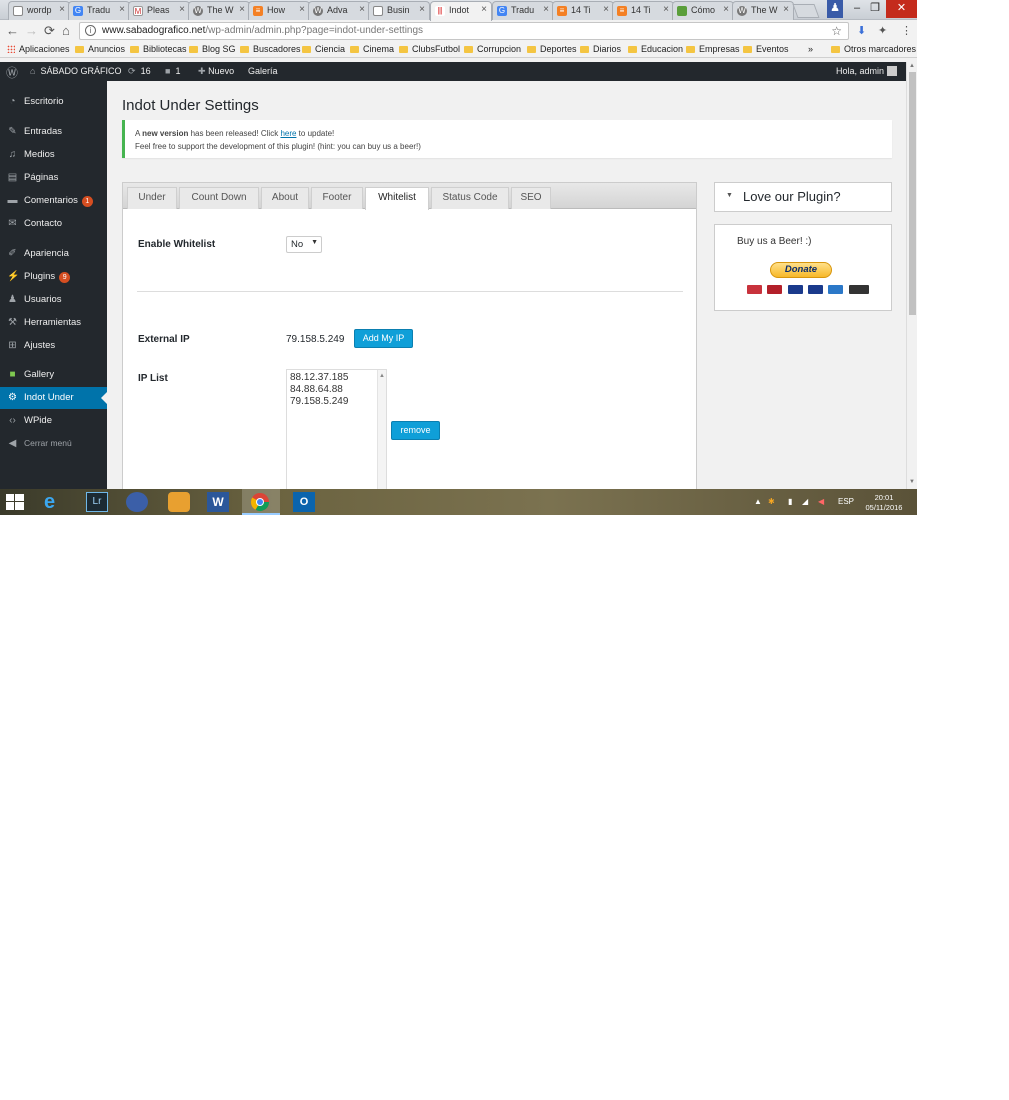 Image resolution: width=1009 pixels, height=1100 pixels. Describe the element at coordinates (304, 502) in the screenshot. I see `outlook-icon: O` at that location.